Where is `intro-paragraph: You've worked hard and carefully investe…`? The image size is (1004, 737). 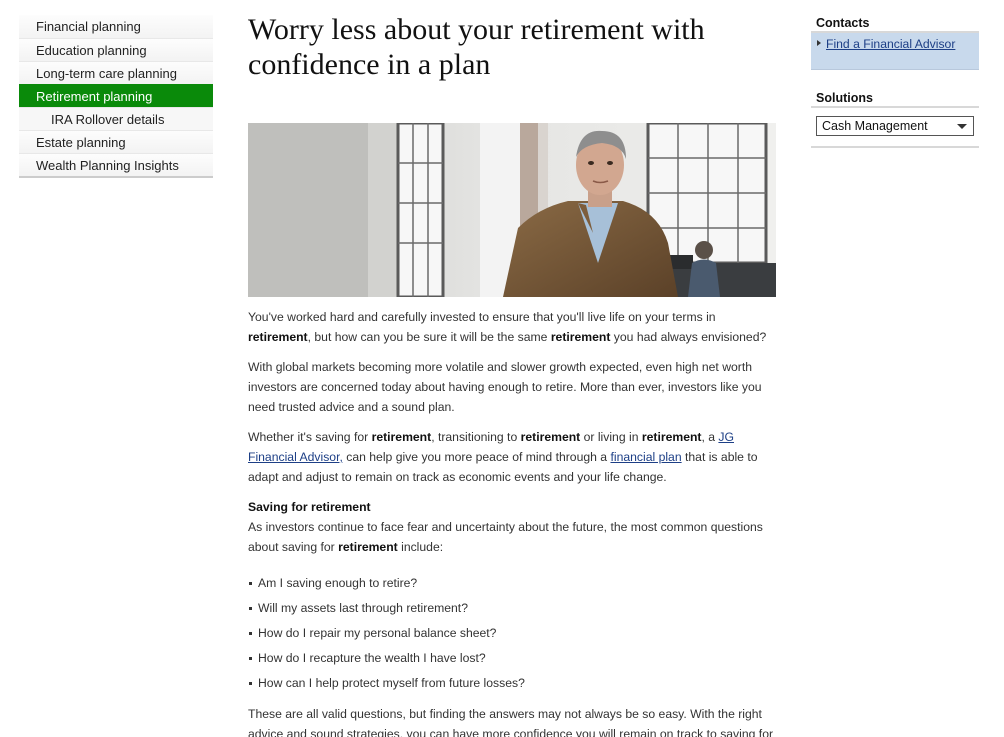
intro-paragraph: You've worked hard and carefully investe… is located at coordinates (507, 327).